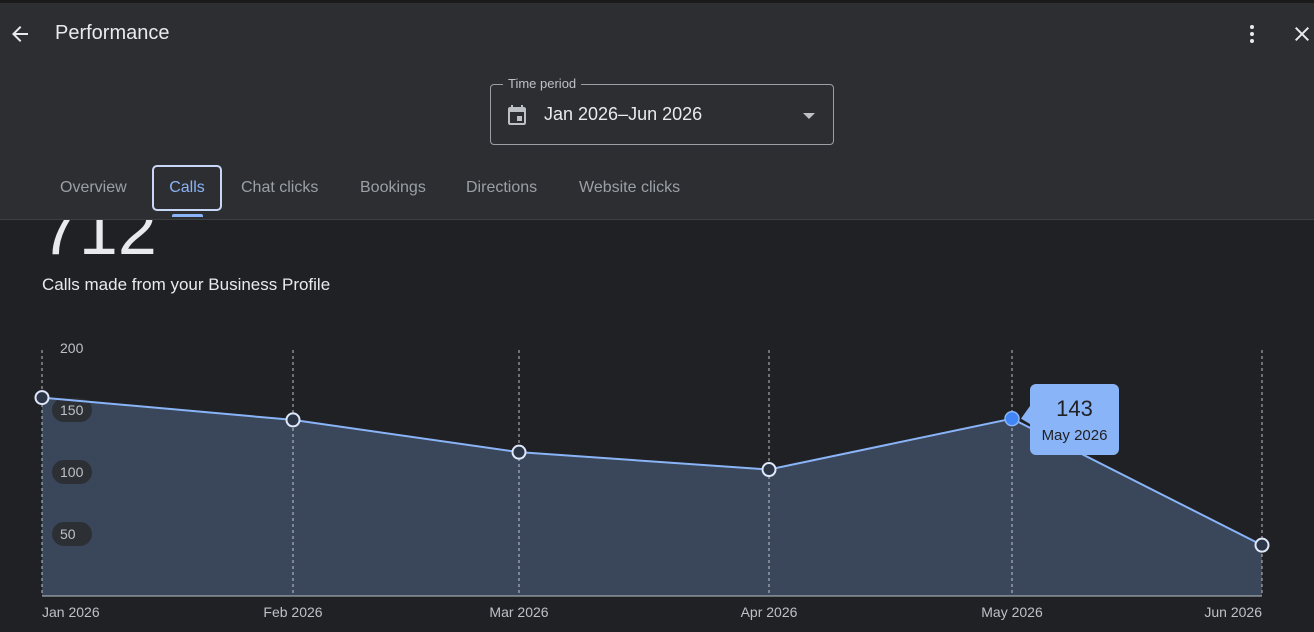 The image size is (1314, 632). I want to click on more-options-button, so click(1252, 34).